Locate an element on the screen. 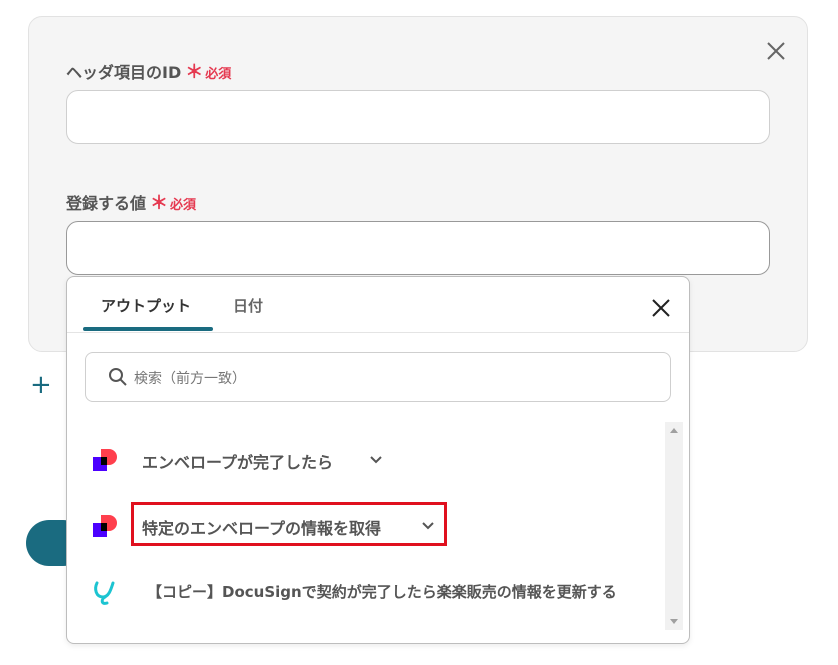  list-item-label: エンベロープが完了したら is located at coordinates (238, 462).